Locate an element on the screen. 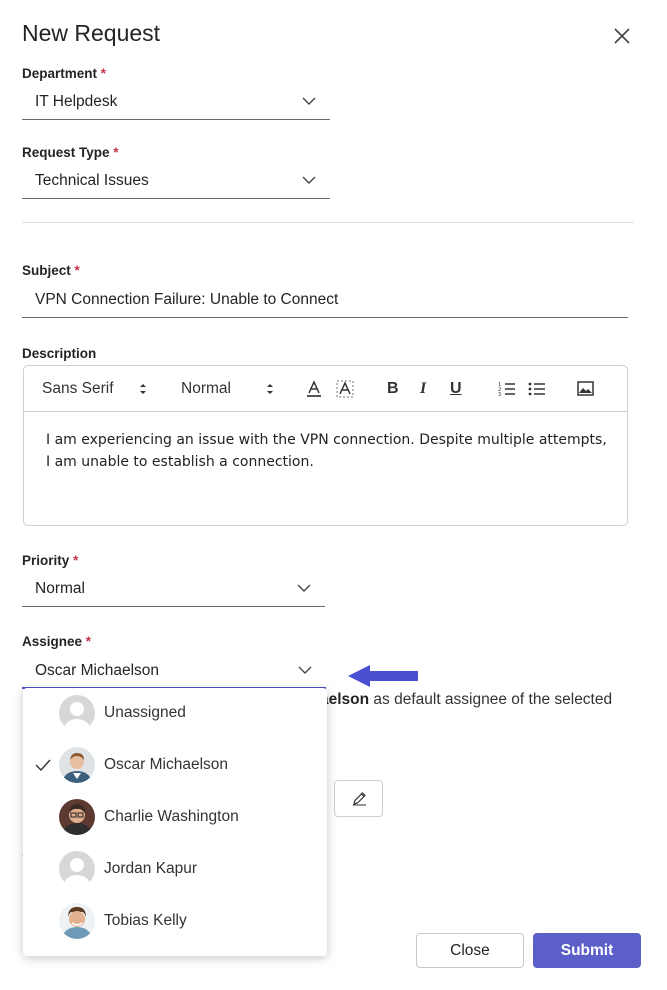 This screenshot has height=990, width=667. description-label: Description is located at coordinates (59, 353).